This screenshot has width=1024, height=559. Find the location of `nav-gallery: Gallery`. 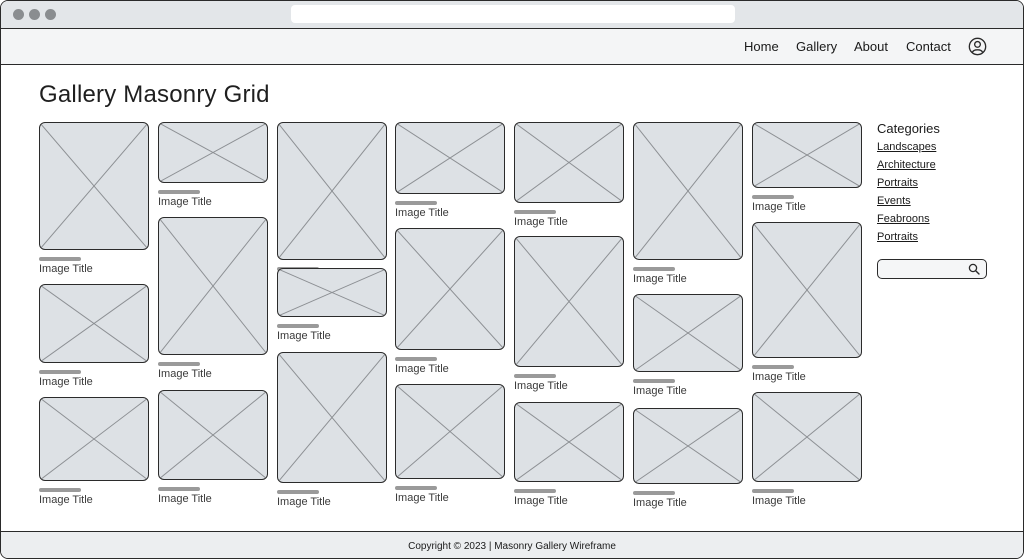

nav-gallery: Gallery is located at coordinates (816, 47).